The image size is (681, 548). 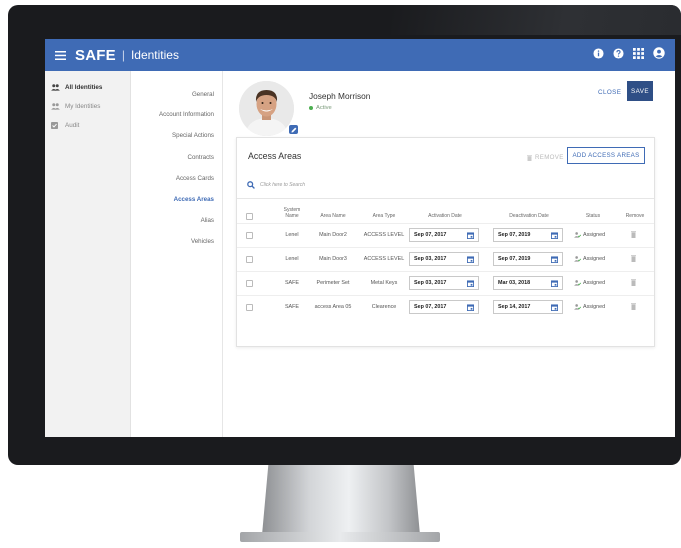 What do you see at coordinates (536, 20) in the screenshot?
I see `monitor-gloss` at bounding box center [536, 20].